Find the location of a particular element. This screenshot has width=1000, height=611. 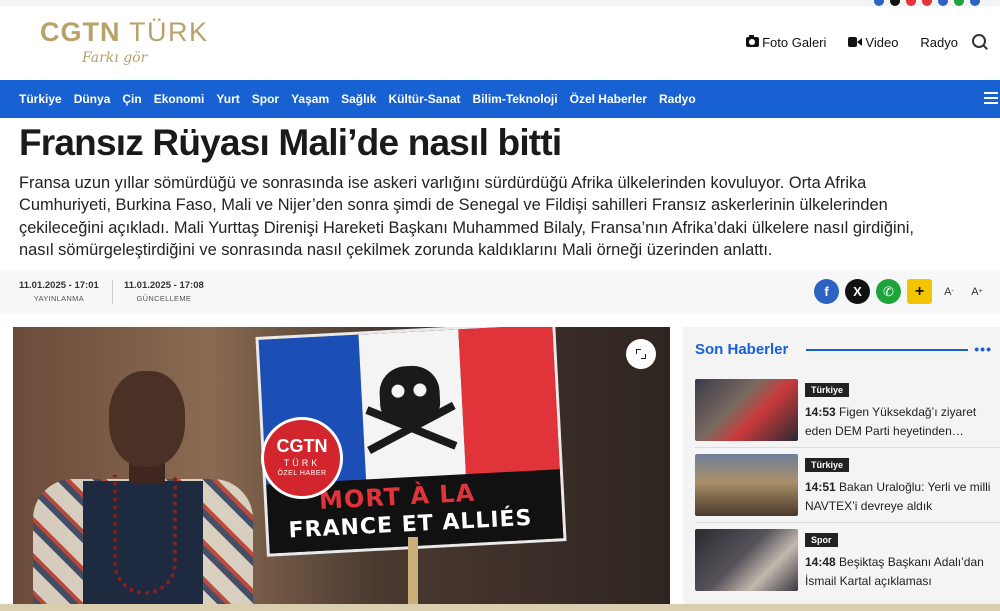

x-icon: X is located at coordinates (857, 291).